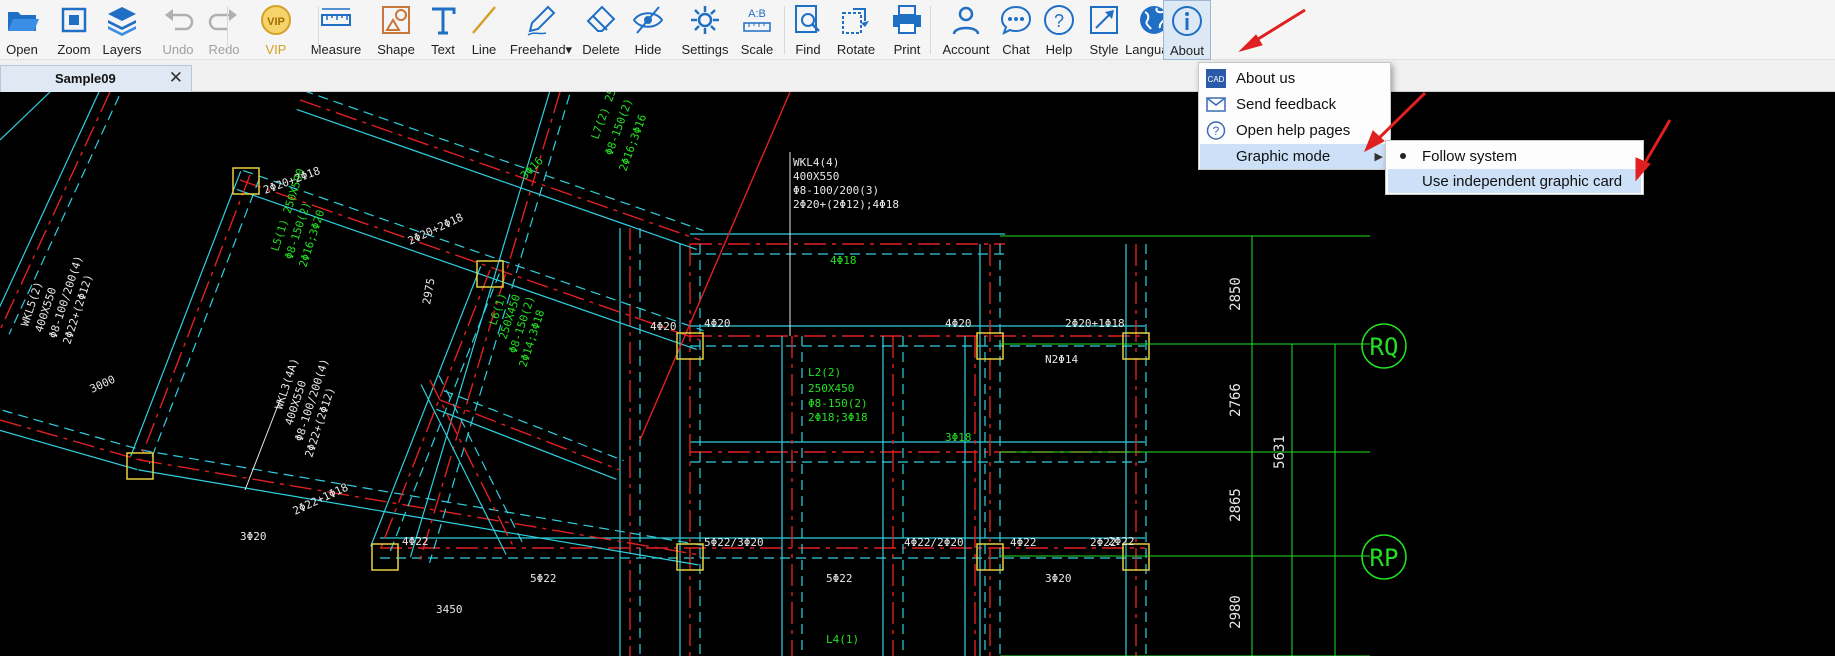 This screenshot has width=1835, height=656. Describe the element at coordinates (103, 384) in the screenshot. I see `annotation-label: 3000` at that location.